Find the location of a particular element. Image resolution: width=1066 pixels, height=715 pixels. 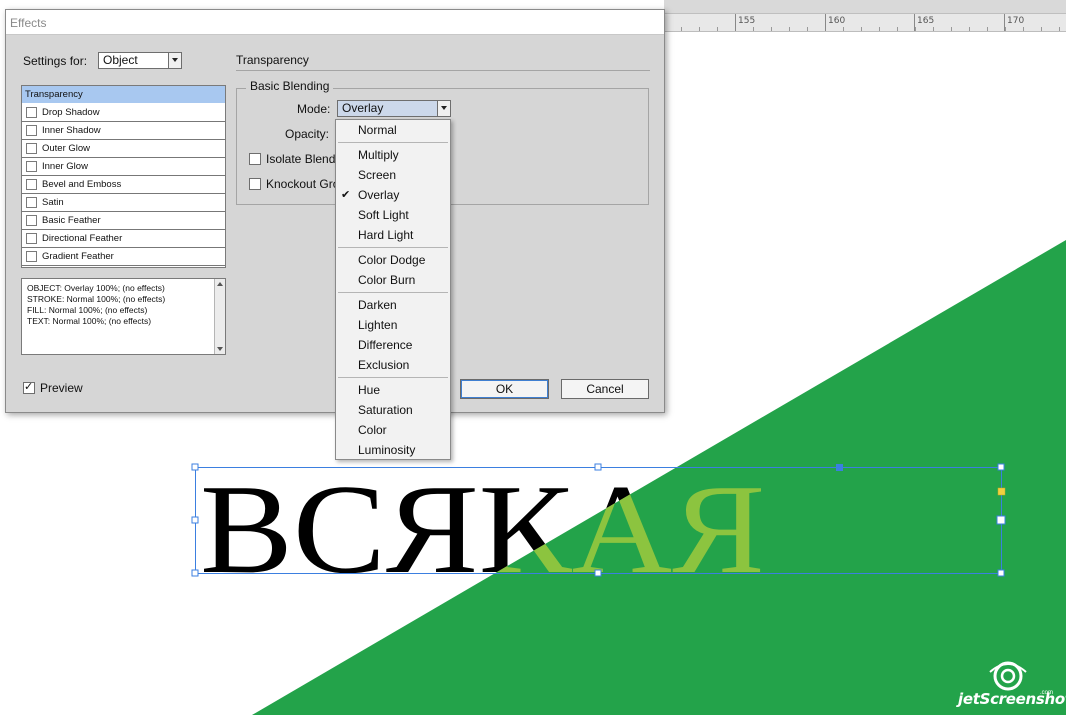

menu-item-label: Difference is located at coordinates (385, 345).